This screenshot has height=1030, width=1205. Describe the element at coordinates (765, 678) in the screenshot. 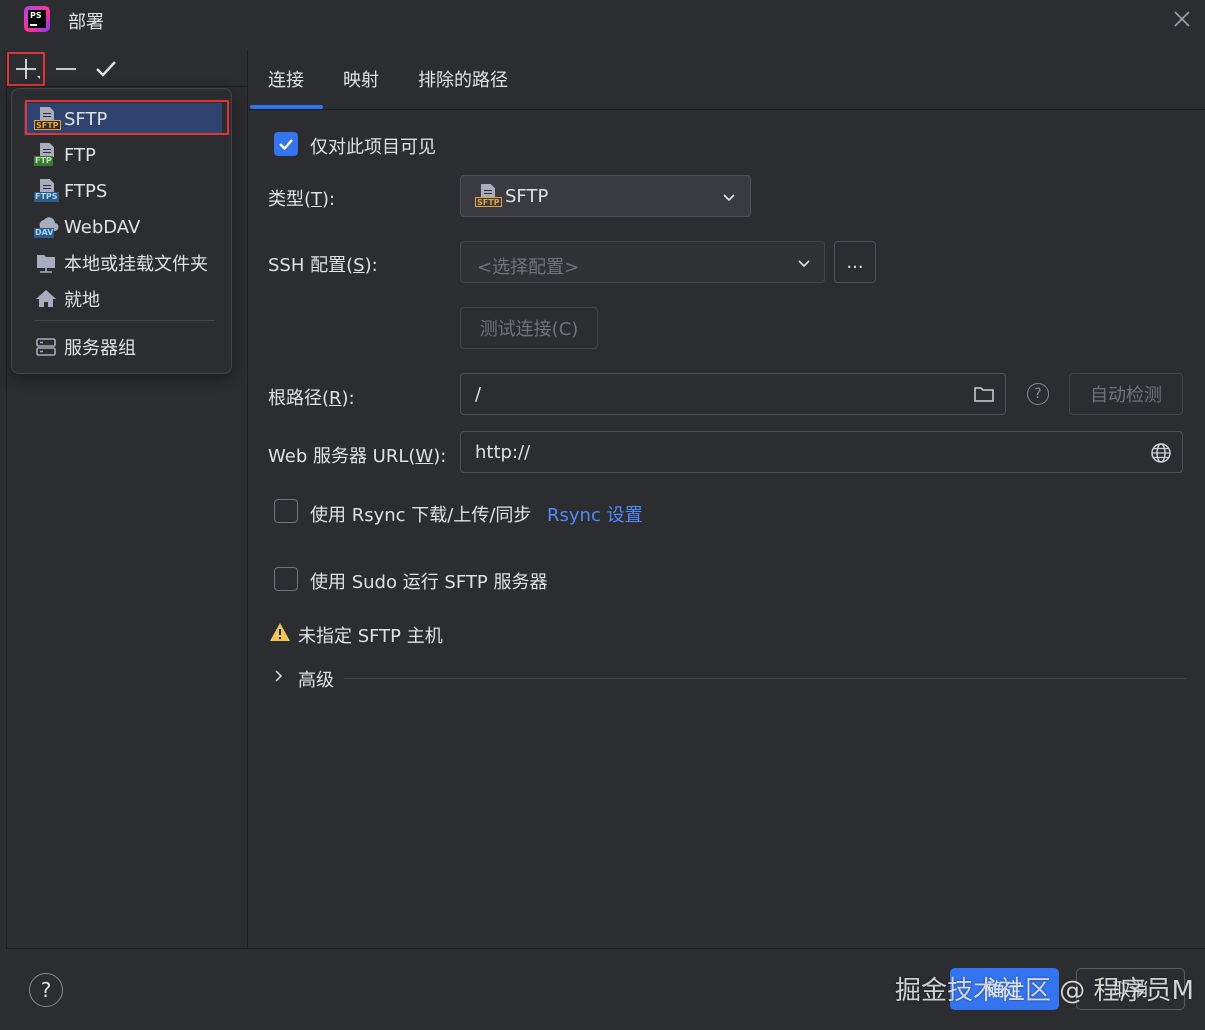

I see `advanced-divider` at that location.